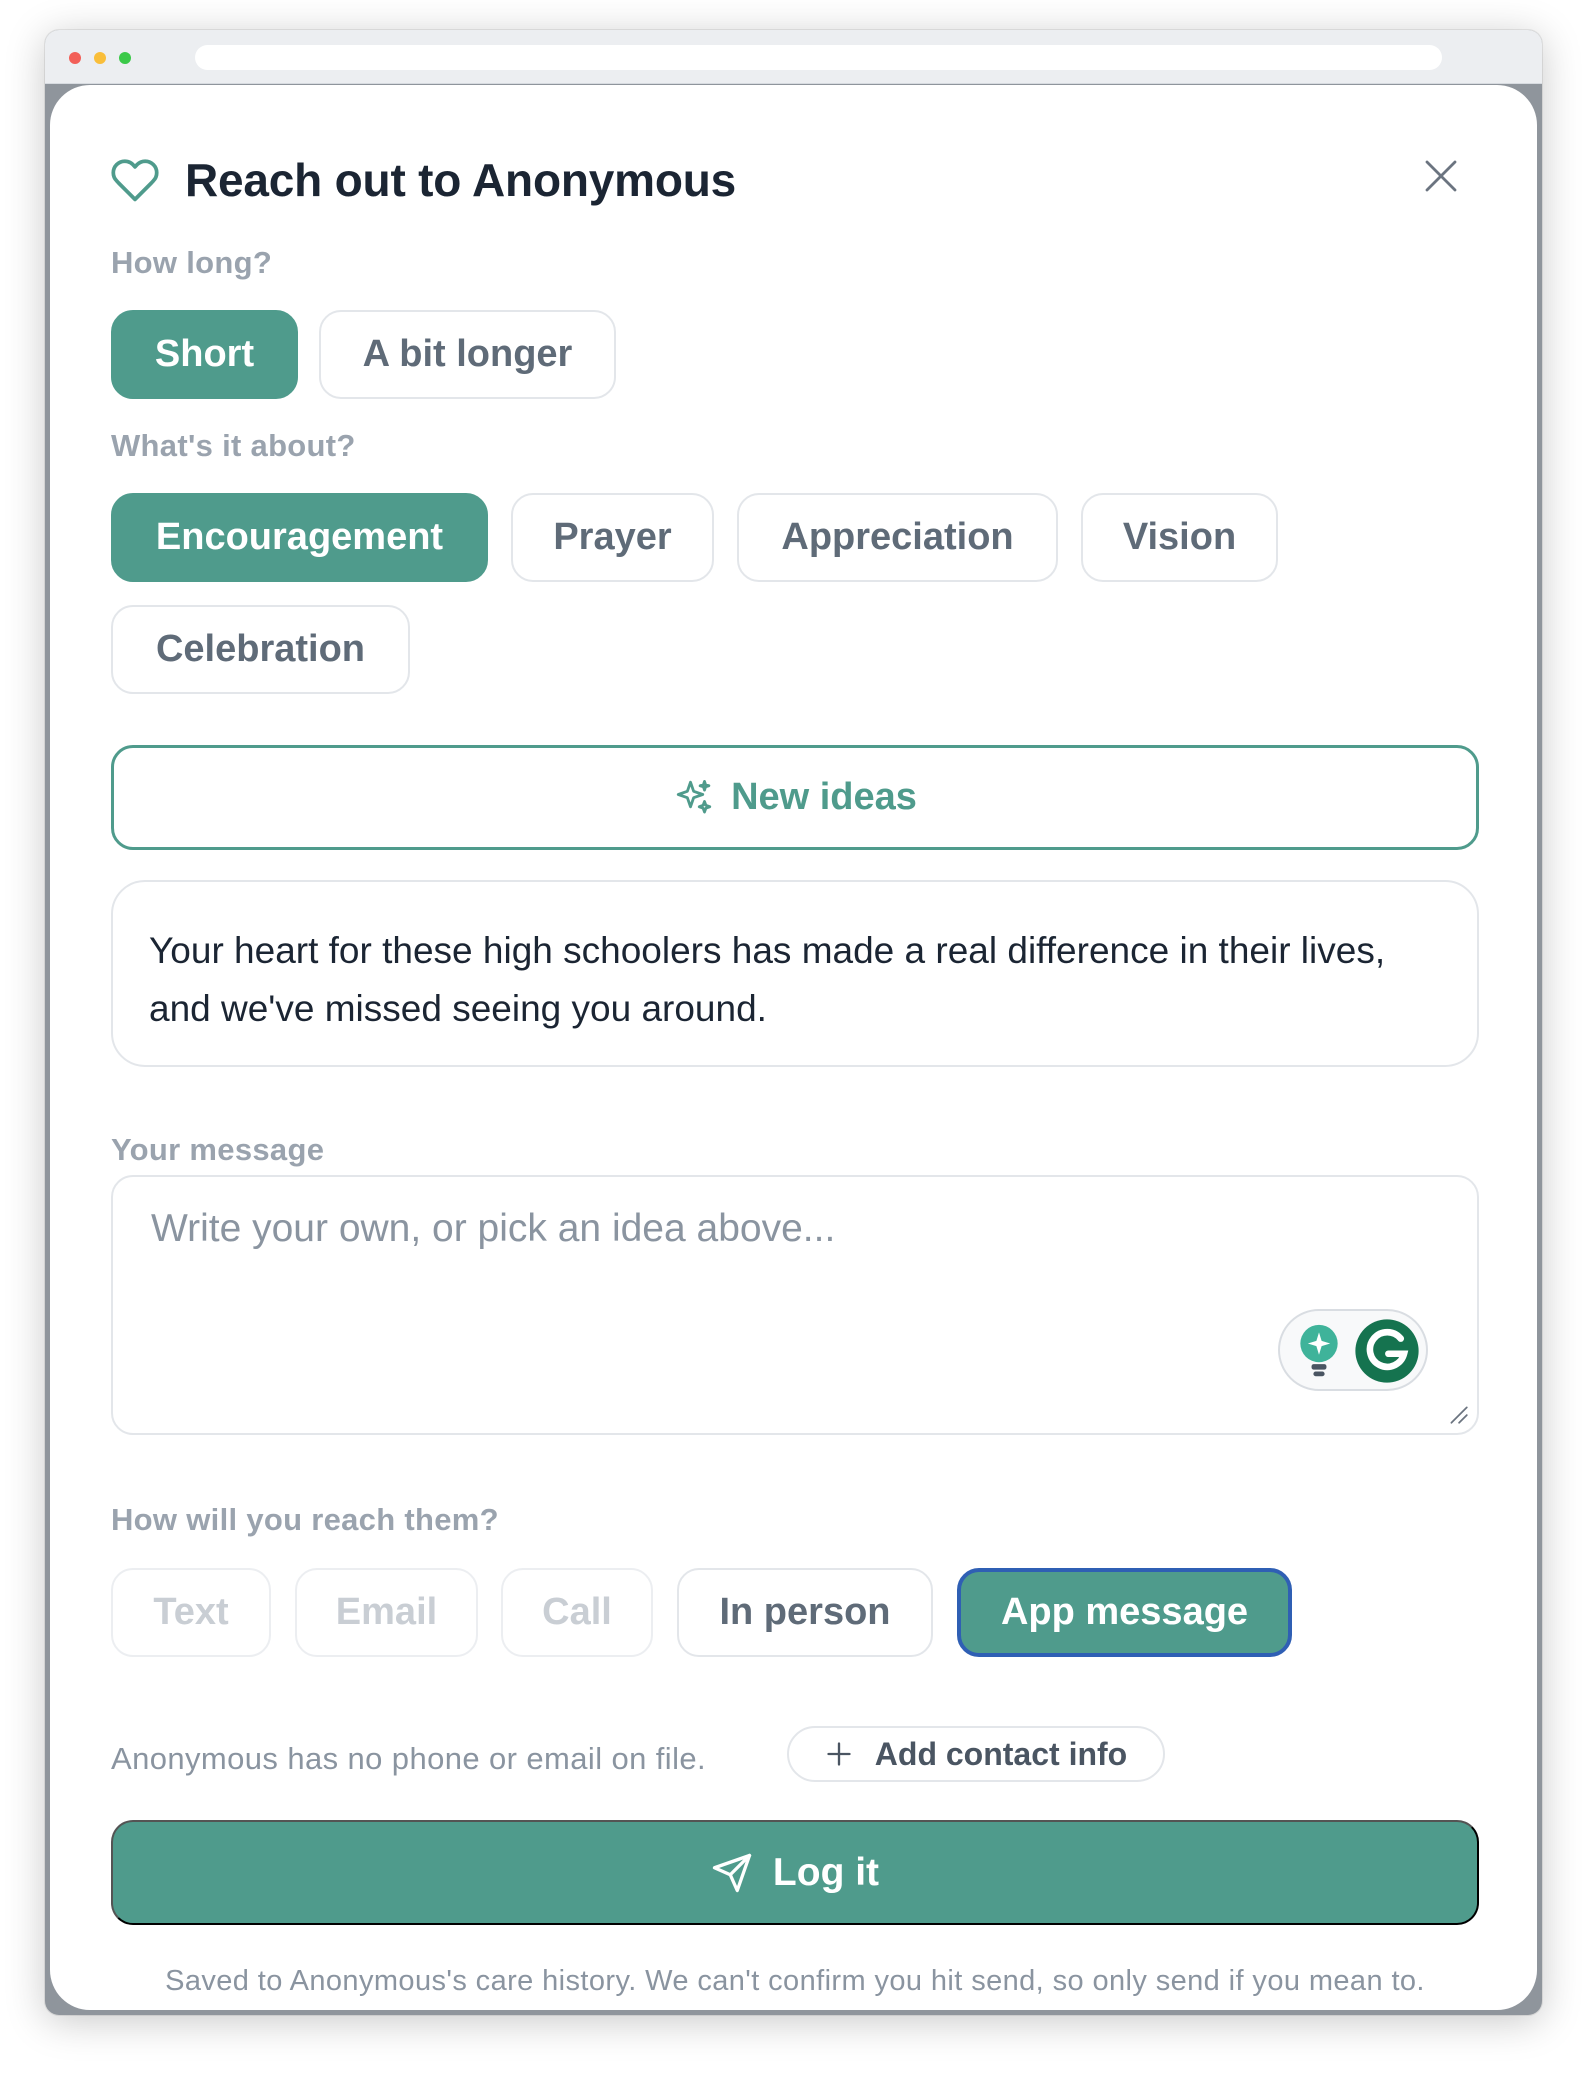  Describe the element at coordinates (577, 1612) in the screenshot. I see `channel-option-call: Call` at that location.